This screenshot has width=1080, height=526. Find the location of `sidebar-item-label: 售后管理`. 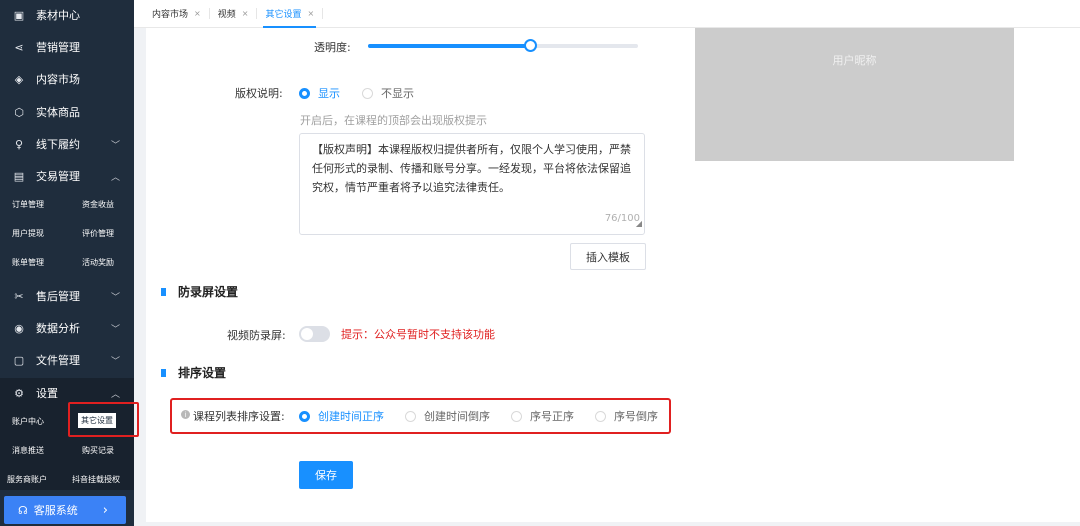

sidebar-item-label: 售后管理 is located at coordinates (58, 296).